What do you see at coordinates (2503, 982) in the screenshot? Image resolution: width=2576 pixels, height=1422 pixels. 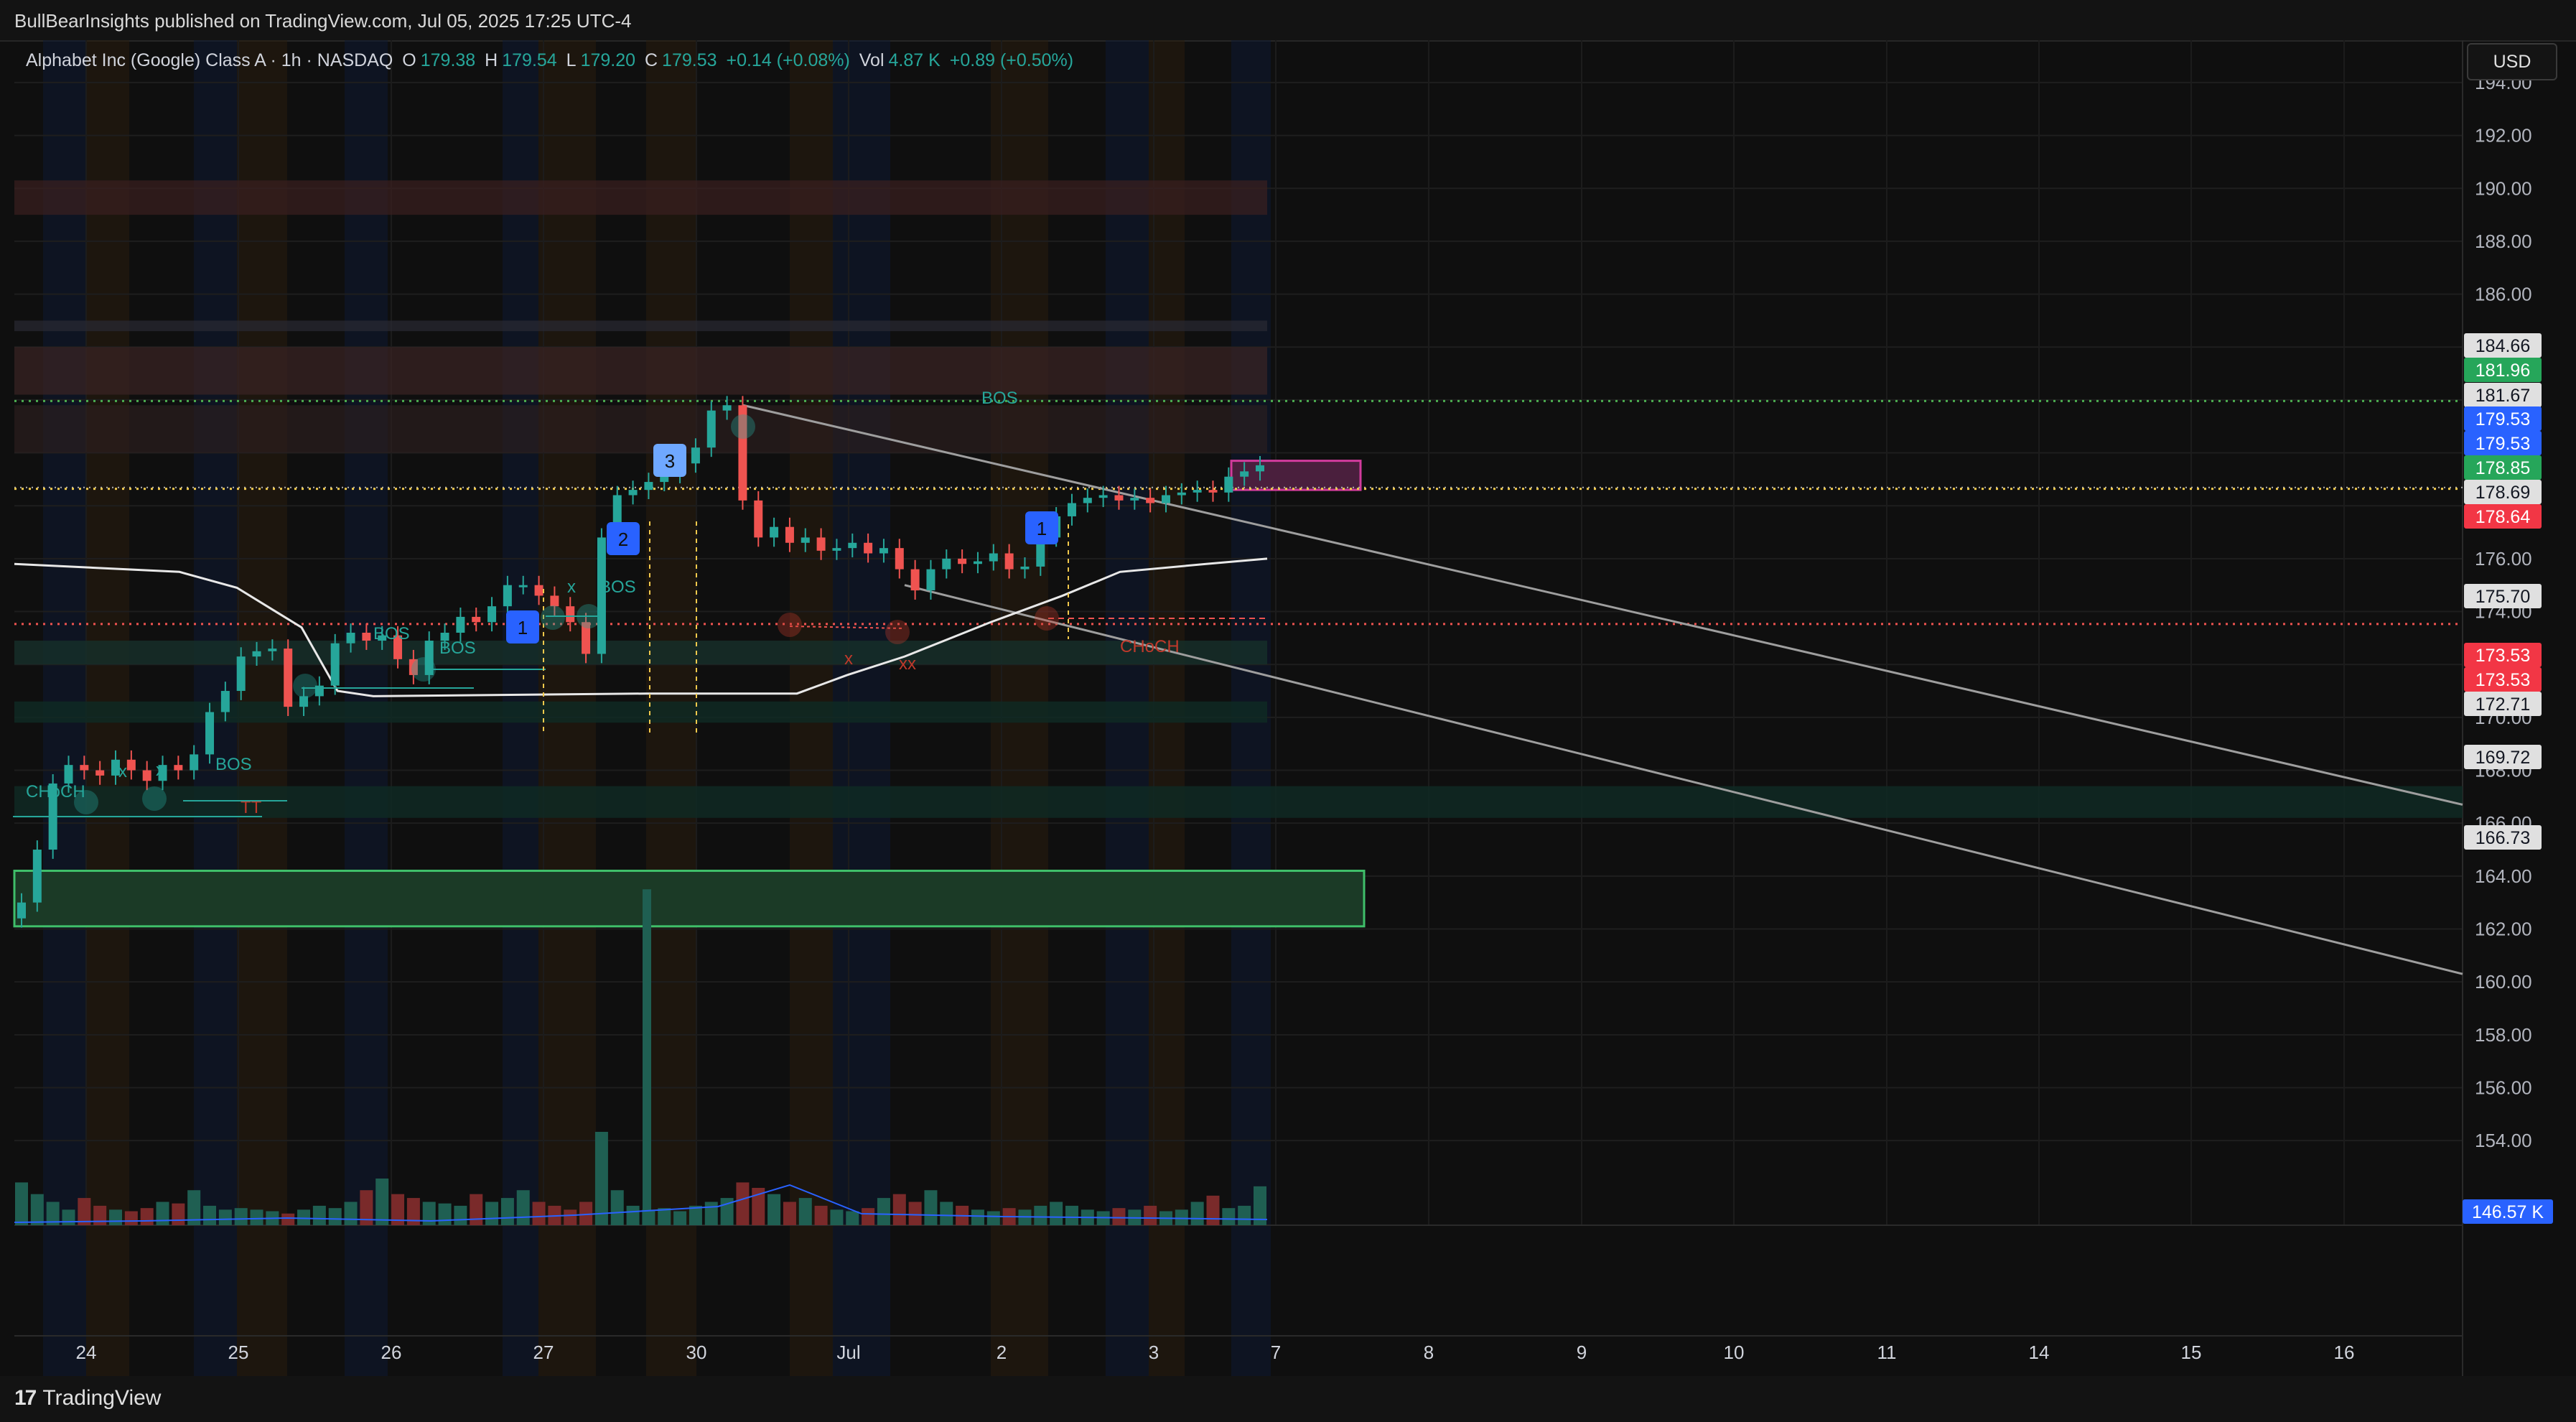 I see `y-tick-label: 160.00` at bounding box center [2503, 982].